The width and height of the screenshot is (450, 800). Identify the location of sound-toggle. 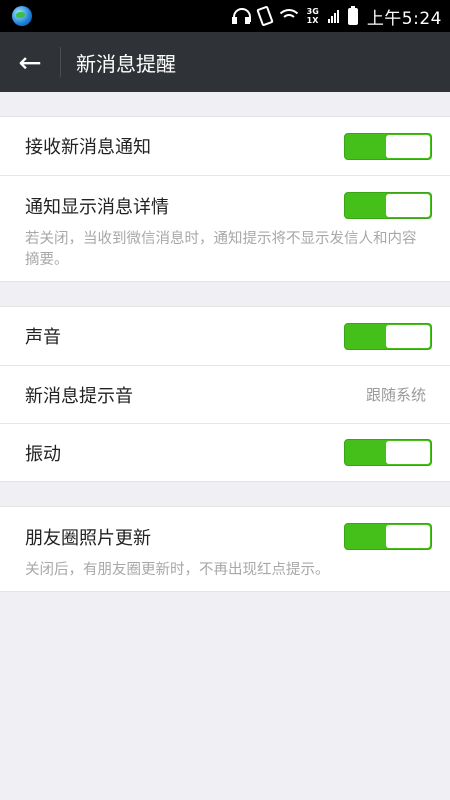
(388, 336).